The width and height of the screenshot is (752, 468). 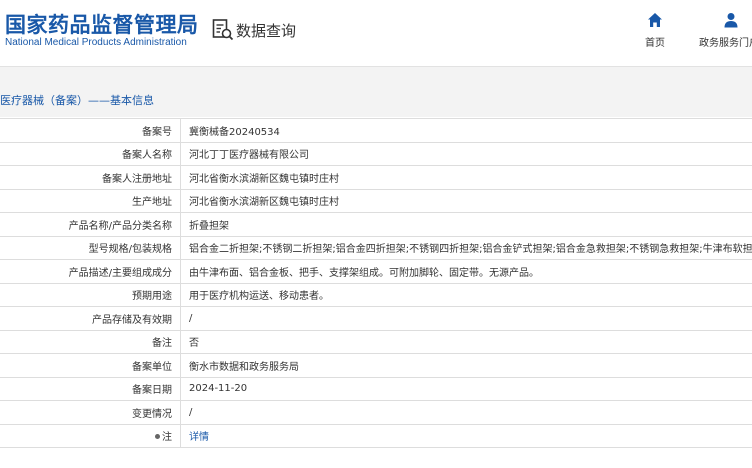 What do you see at coordinates (466, 294) in the screenshot?
I see `row-value: 用于医疗机构运送、移动患者。` at bounding box center [466, 294].